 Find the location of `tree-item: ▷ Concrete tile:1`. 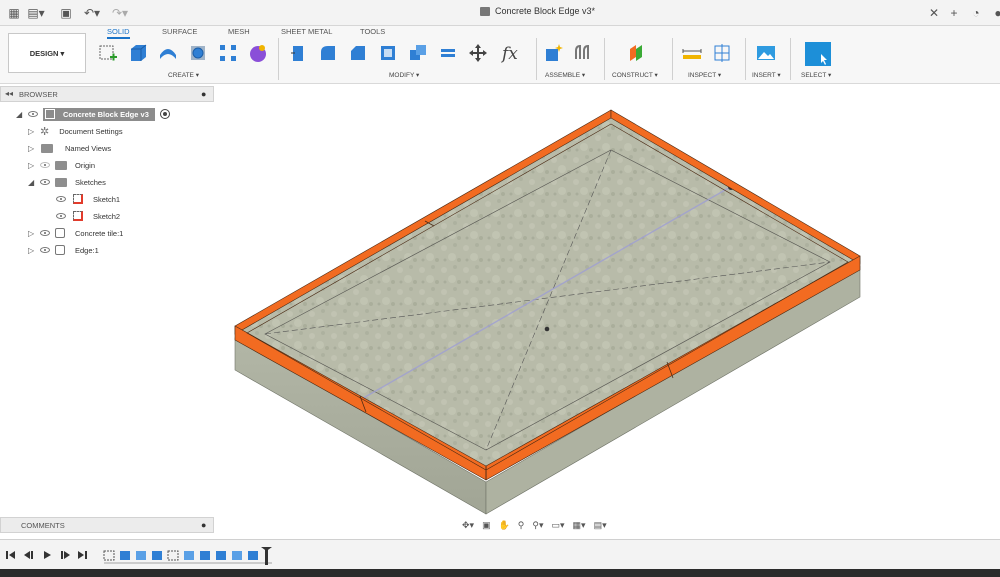

tree-item: ▷ Concrete tile:1 is located at coordinates (75, 233).